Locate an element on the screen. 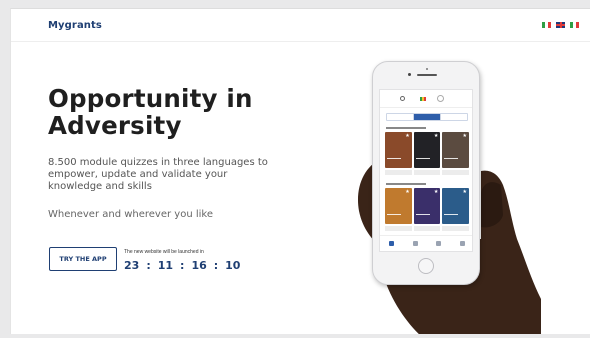 The height and width of the screenshot is (338, 590). launch-note: The new website will be launched in is located at coordinates (164, 252).